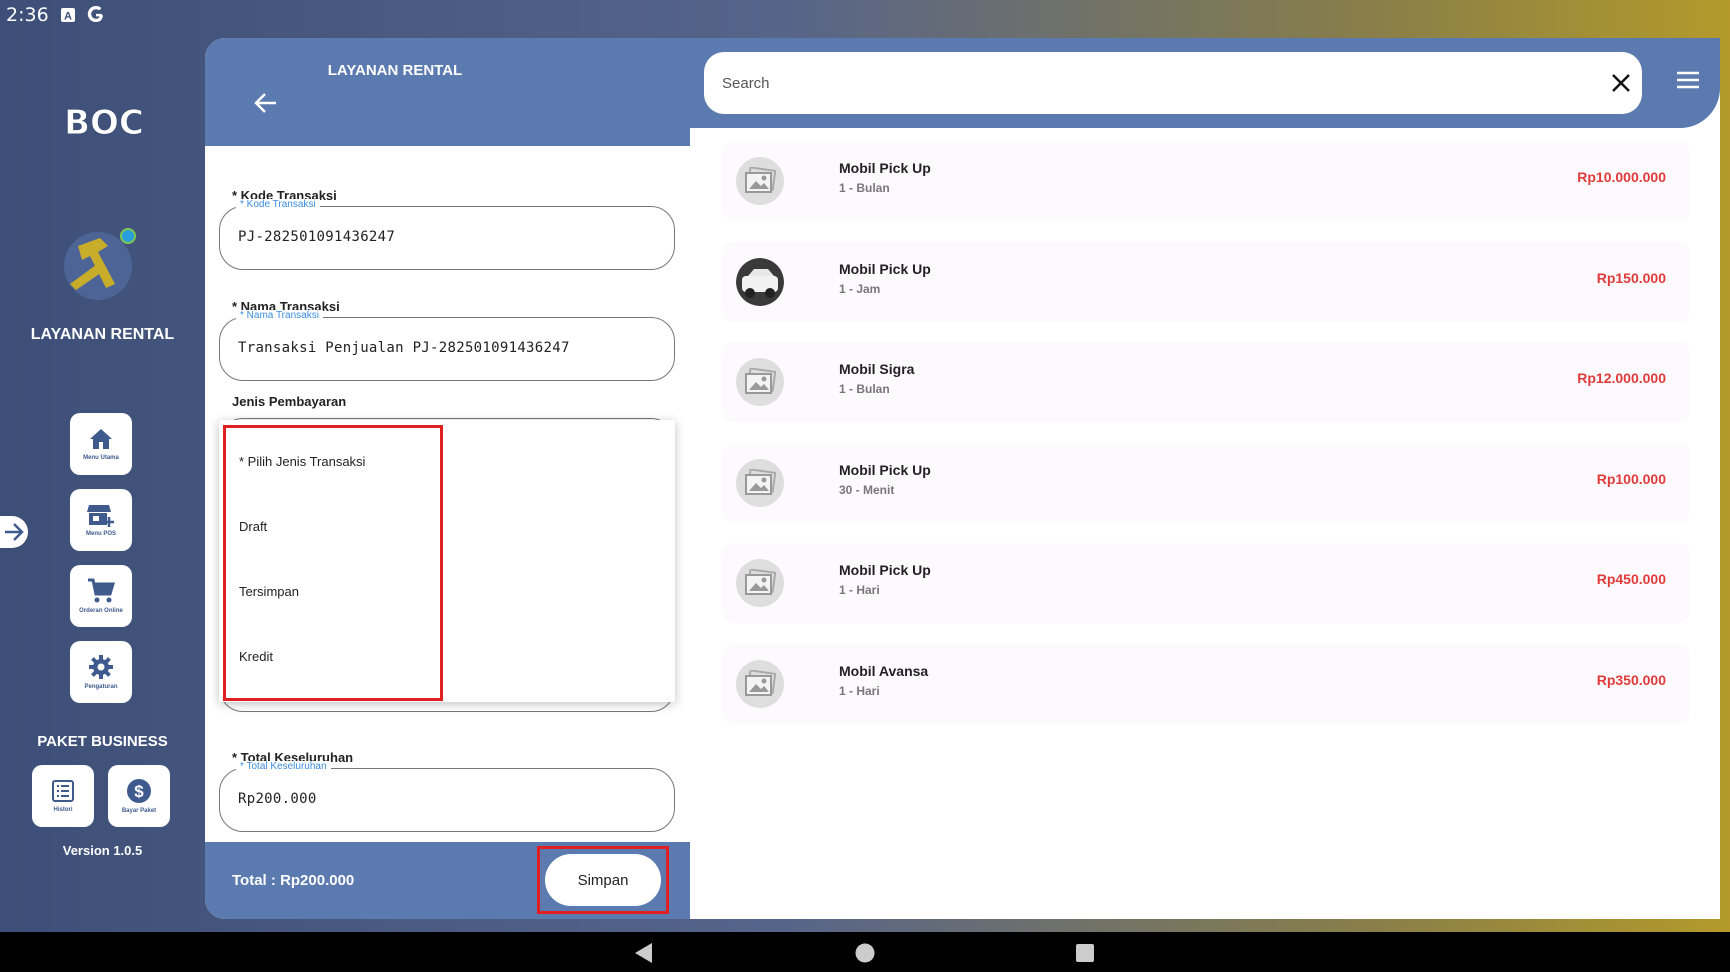  I want to click on dropdown-highlight-box, so click(333, 563).